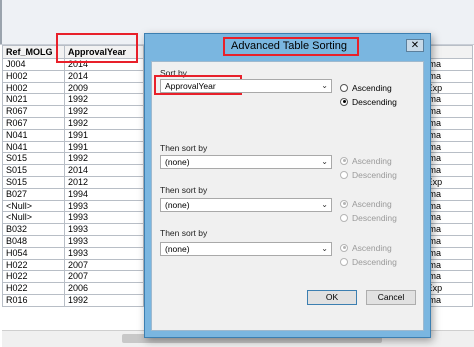  I want to click on sort2-ascending-radio: Ascending, so click(366, 160).